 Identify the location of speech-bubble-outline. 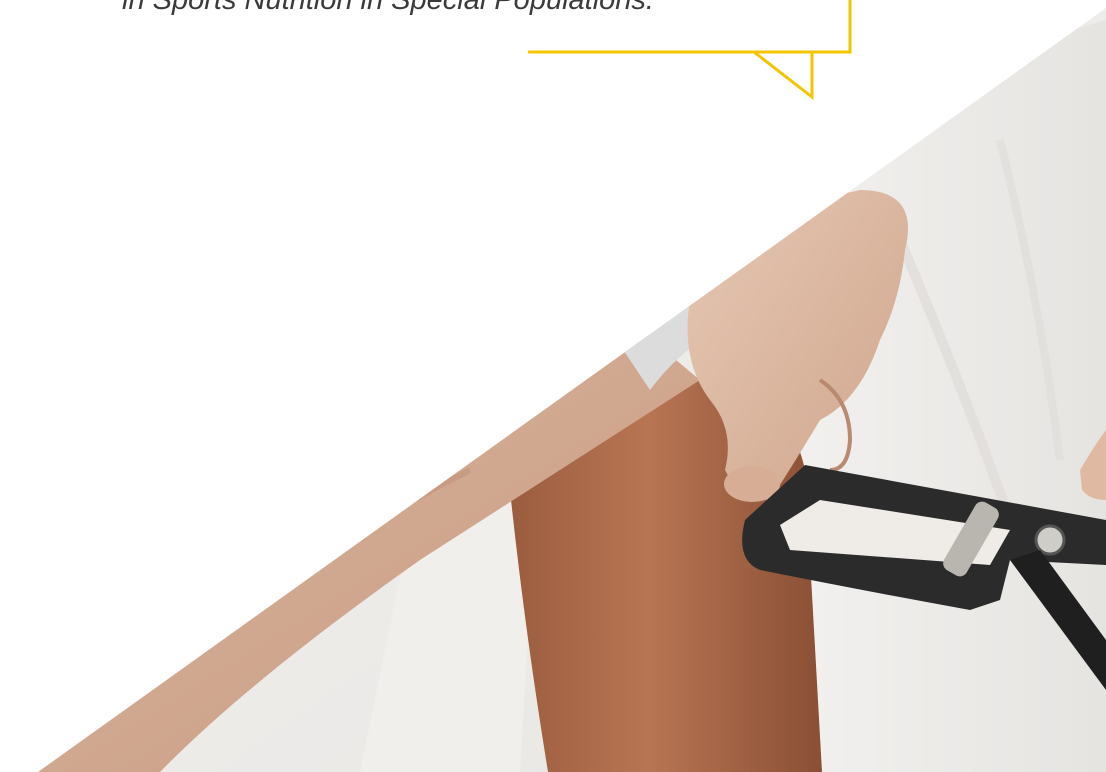
(690, 50).